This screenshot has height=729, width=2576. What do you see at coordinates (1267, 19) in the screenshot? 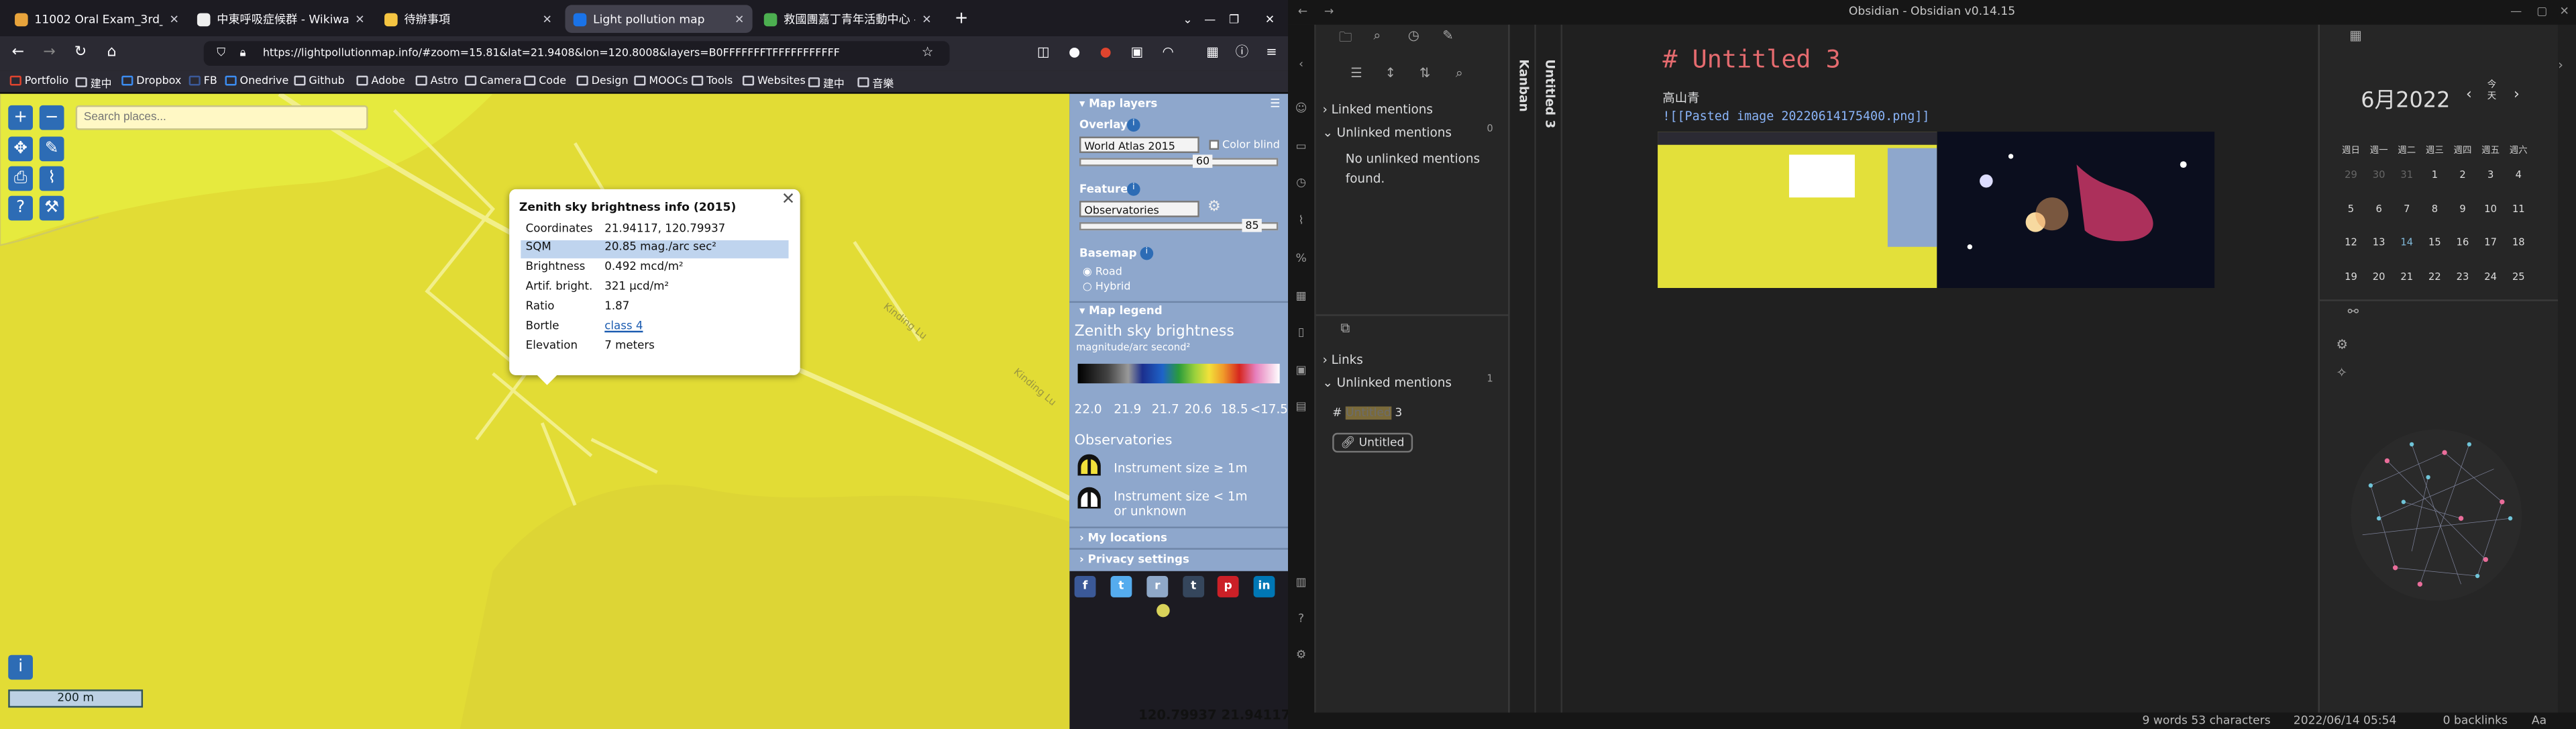
I see `close-window-icon: ✕` at bounding box center [1267, 19].